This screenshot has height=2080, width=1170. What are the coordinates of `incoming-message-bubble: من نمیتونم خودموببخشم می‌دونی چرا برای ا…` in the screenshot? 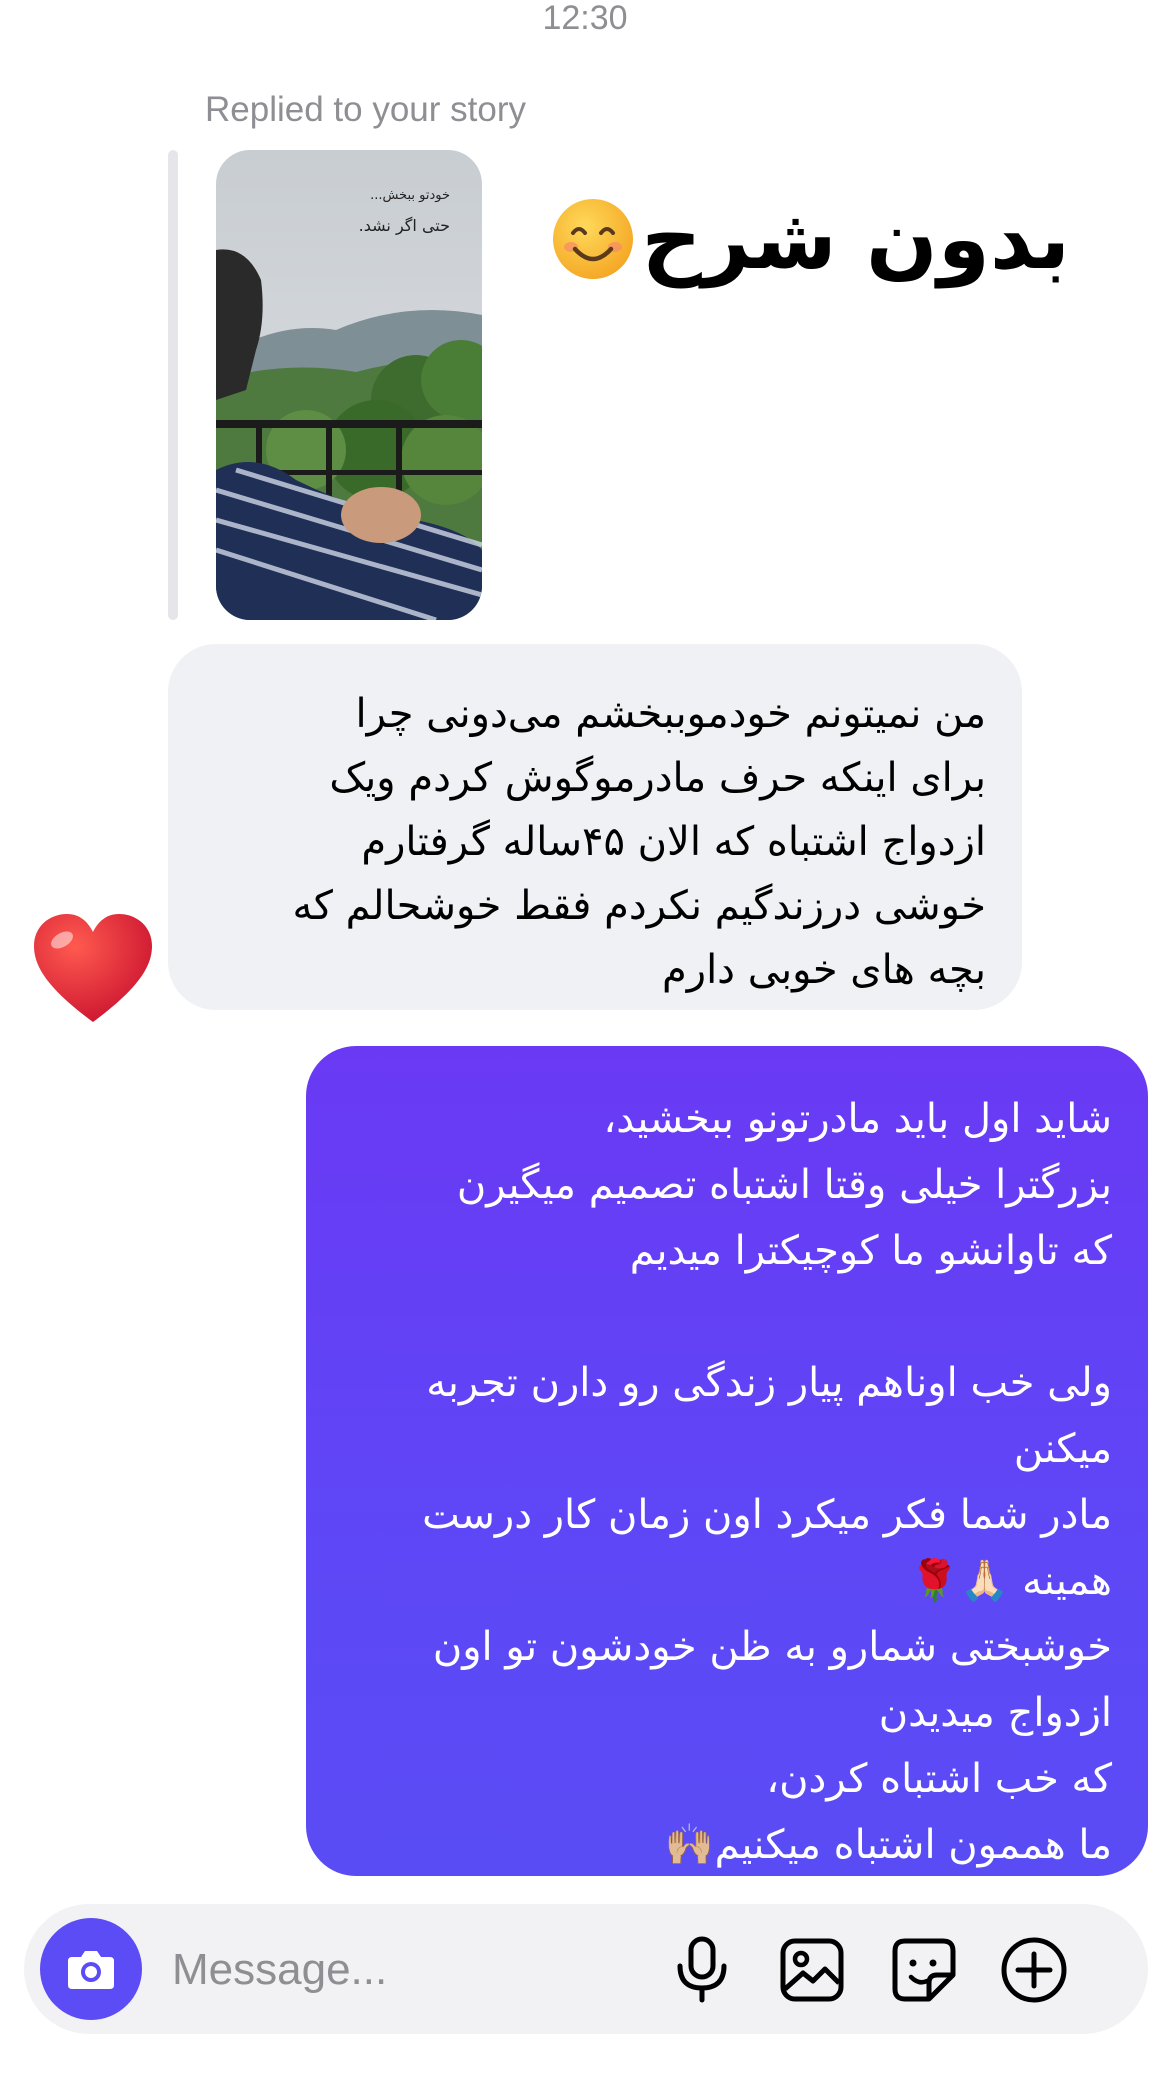 It's located at (595, 827).